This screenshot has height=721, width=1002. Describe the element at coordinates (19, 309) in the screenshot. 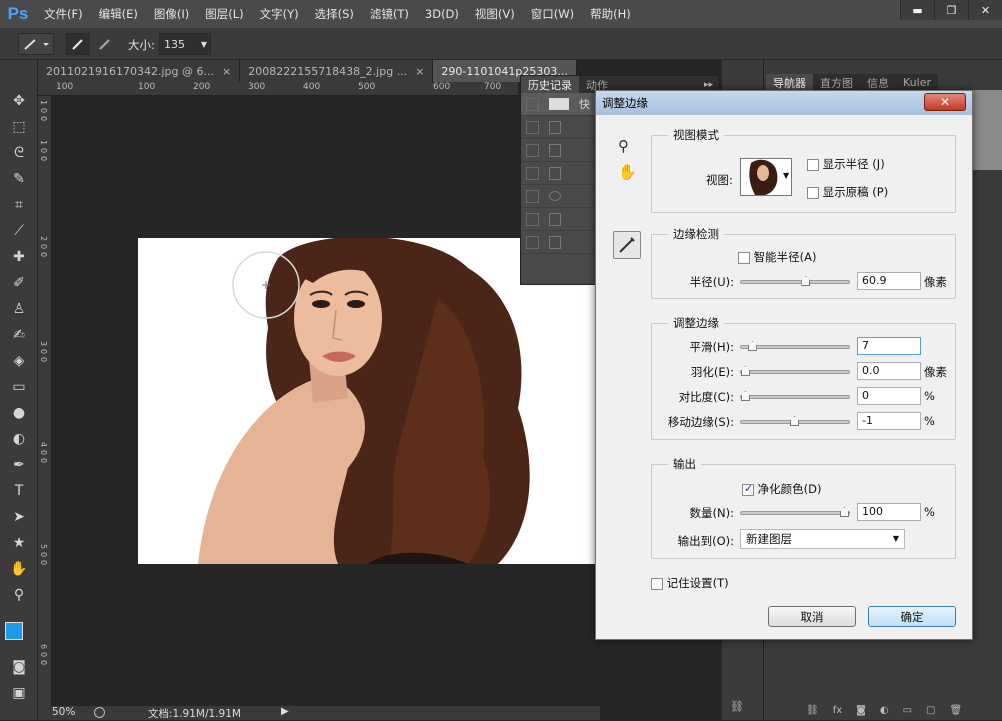

I see `clone-stamp-tool-icon: ♙` at that location.